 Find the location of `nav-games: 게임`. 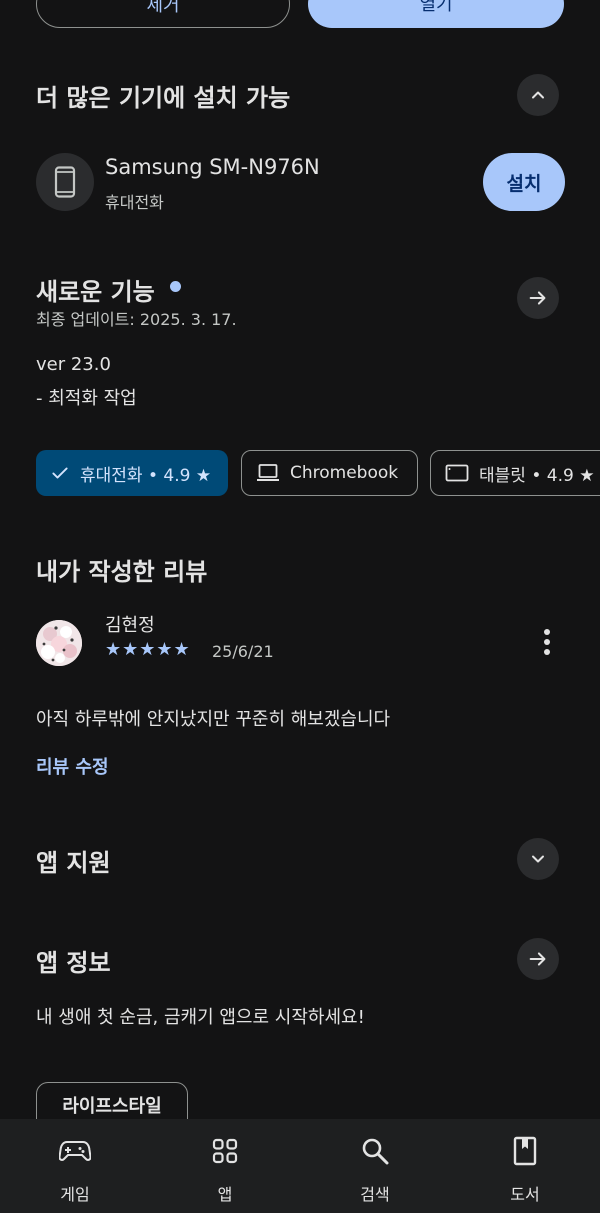

nav-games: 게임 is located at coordinates (75, 1166).